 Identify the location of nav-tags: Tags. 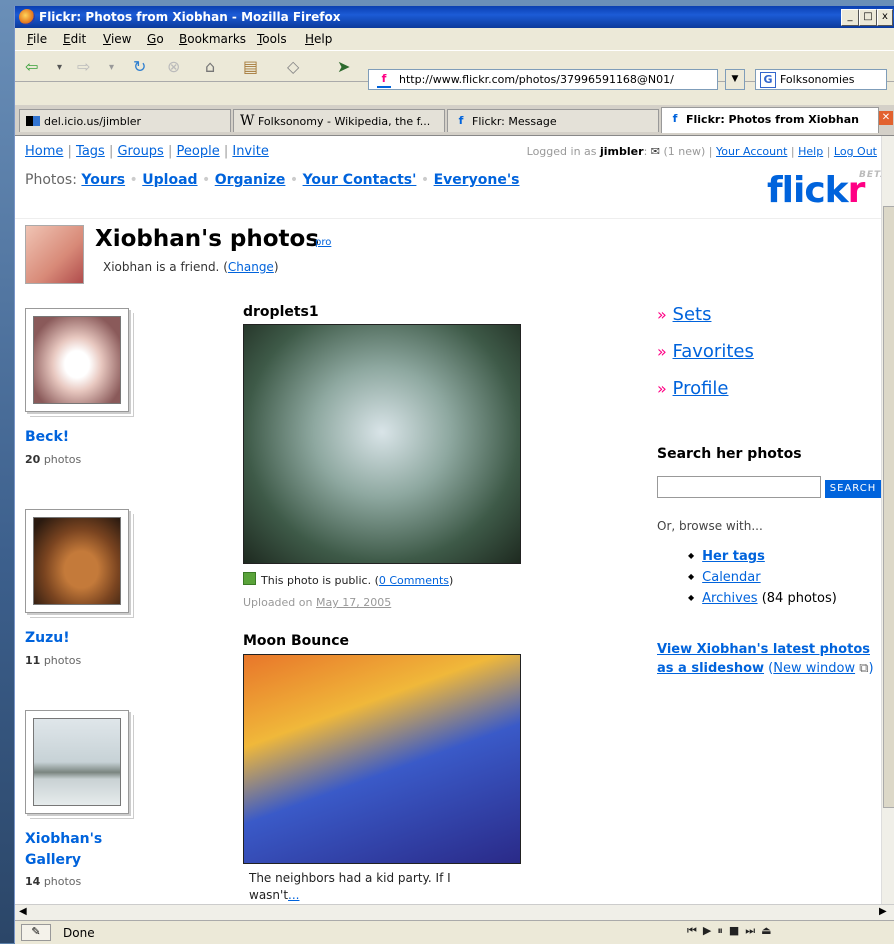
(90, 151).